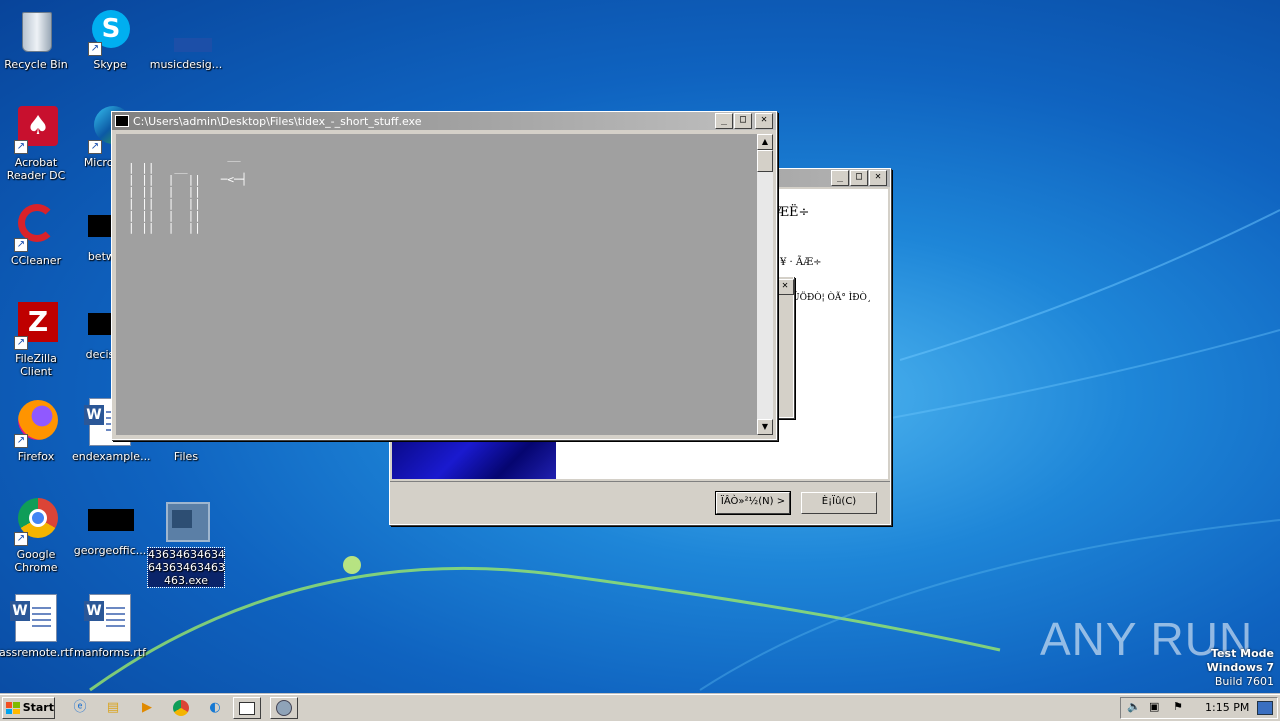 This screenshot has height=721, width=1280. I want to click on filezilla-icon: Z ↗, so click(36, 325).